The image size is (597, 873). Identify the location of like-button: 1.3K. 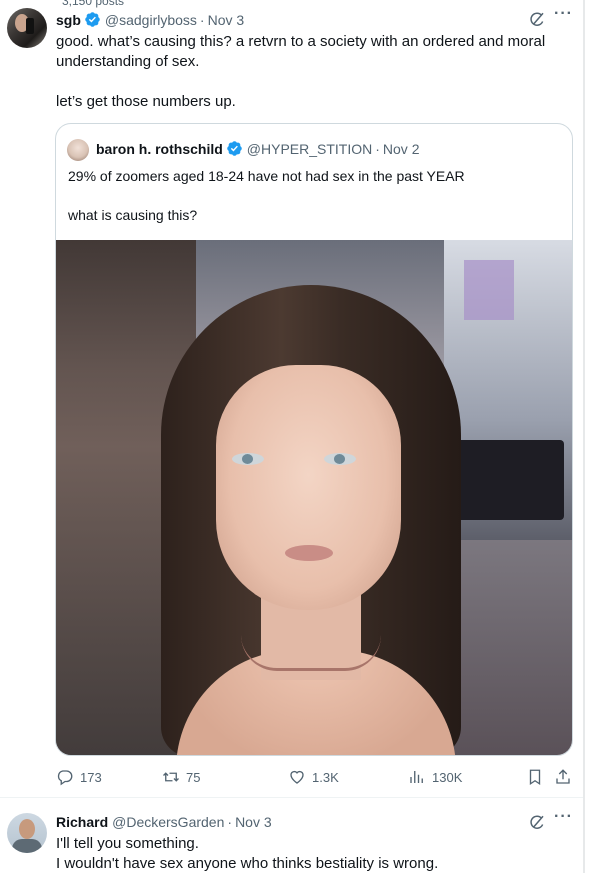
(313, 777).